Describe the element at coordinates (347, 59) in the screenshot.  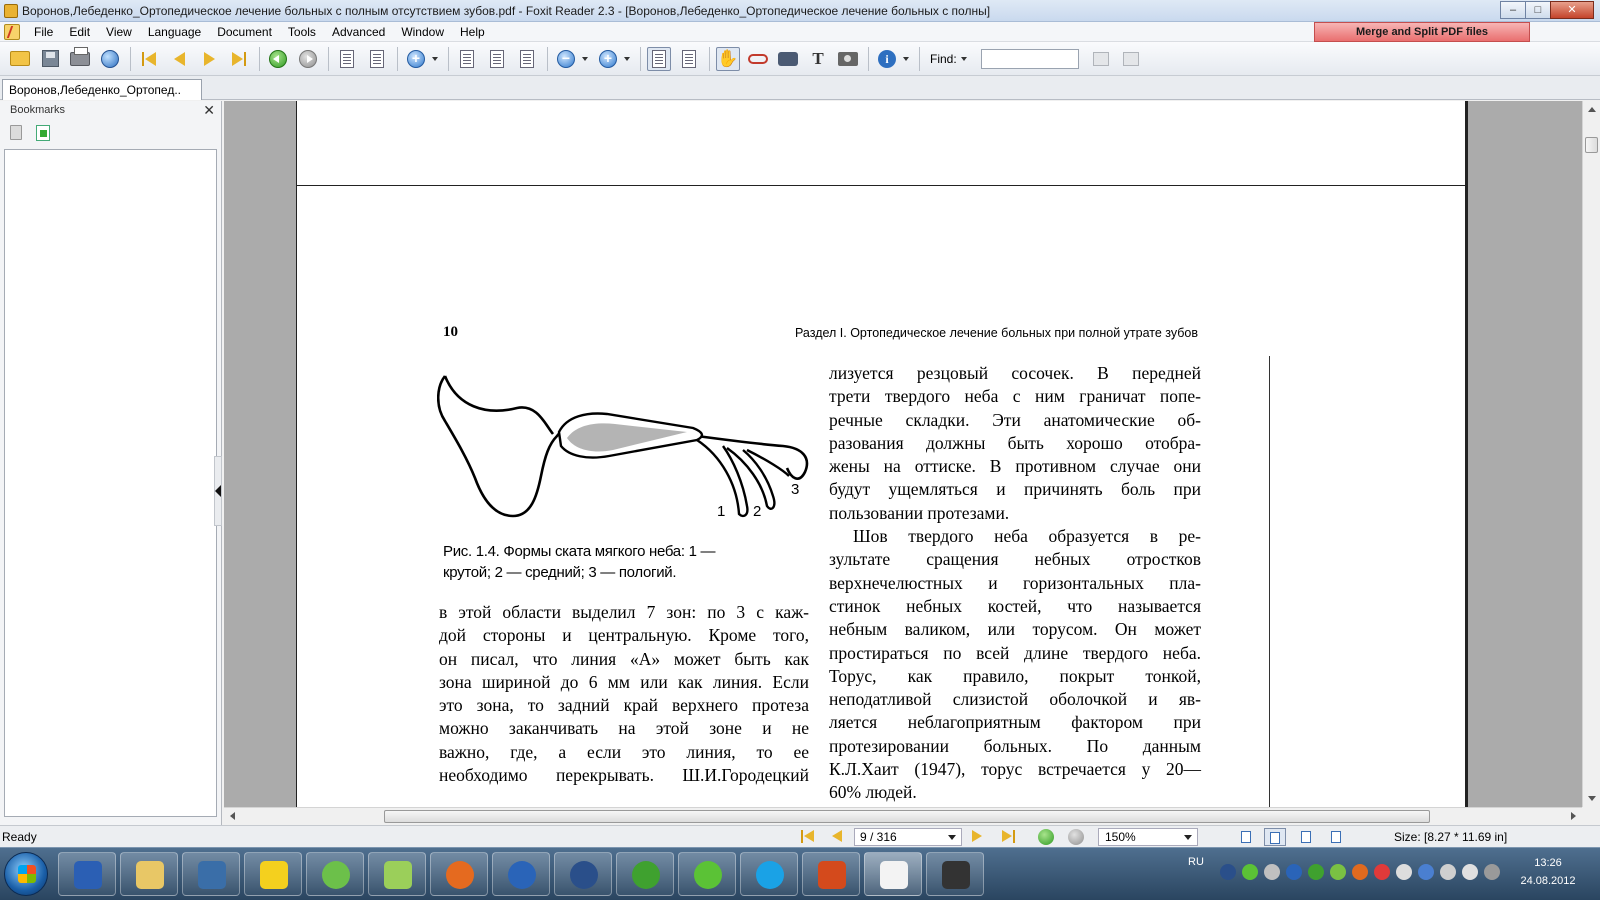
I see `rotate-left-button` at that location.